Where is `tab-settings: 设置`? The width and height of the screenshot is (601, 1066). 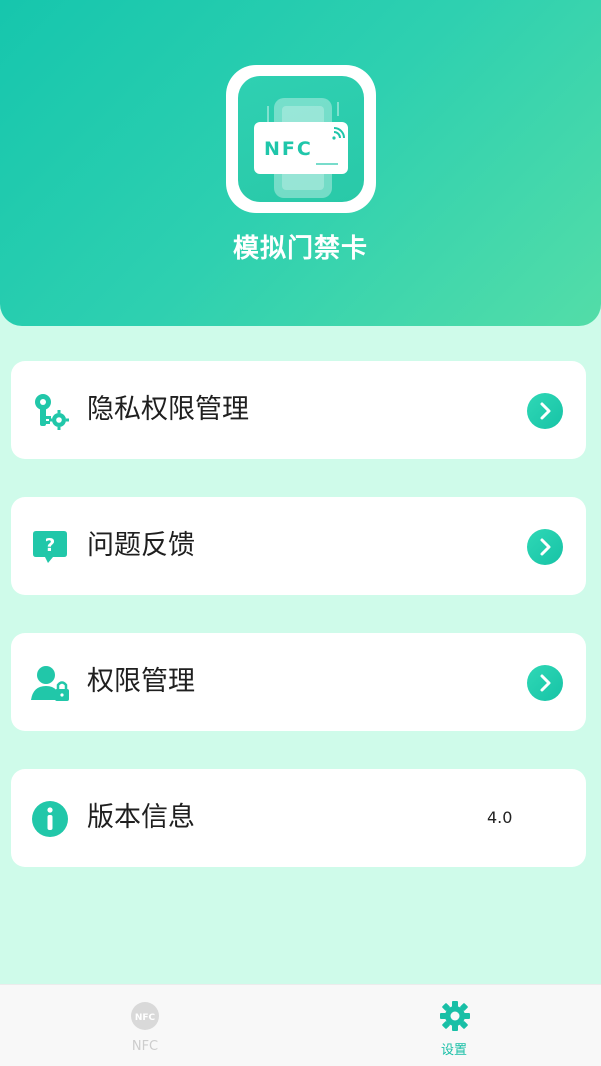 tab-settings: 设置 is located at coordinates (450, 1025).